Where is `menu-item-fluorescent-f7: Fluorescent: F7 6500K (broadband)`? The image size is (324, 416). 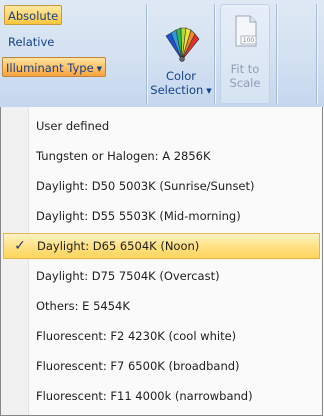
menu-item-fluorescent-f7: Fluorescent: F7 6500K (broadband) is located at coordinates (161, 366).